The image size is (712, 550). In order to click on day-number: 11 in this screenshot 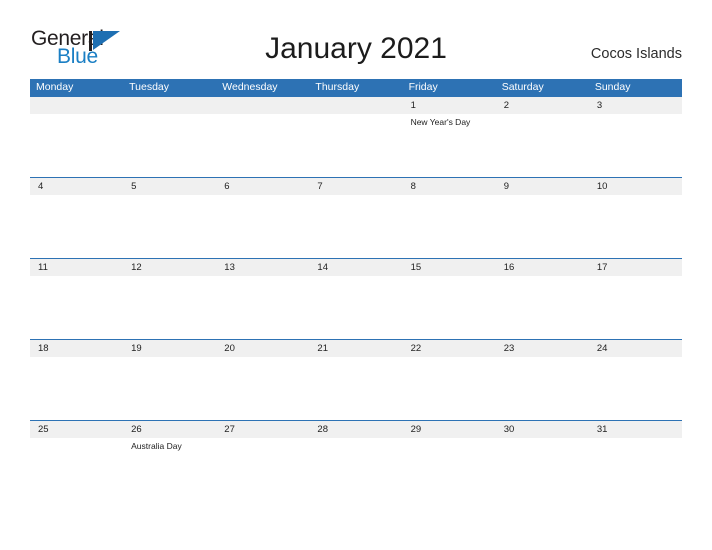, I will do `click(76, 267)`.